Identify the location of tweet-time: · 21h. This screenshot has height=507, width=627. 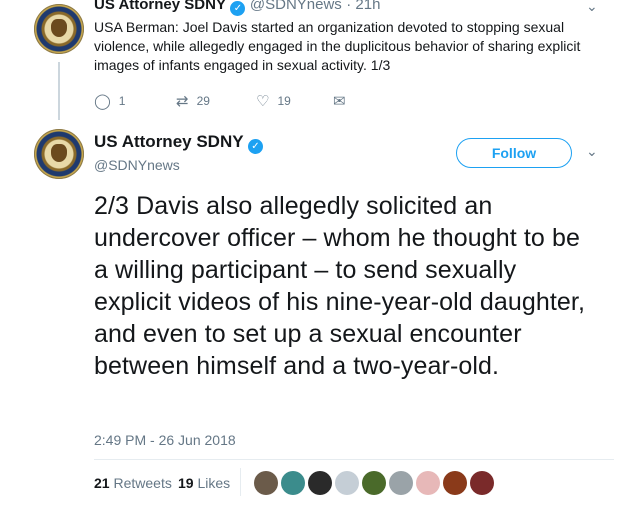
(363, 6).